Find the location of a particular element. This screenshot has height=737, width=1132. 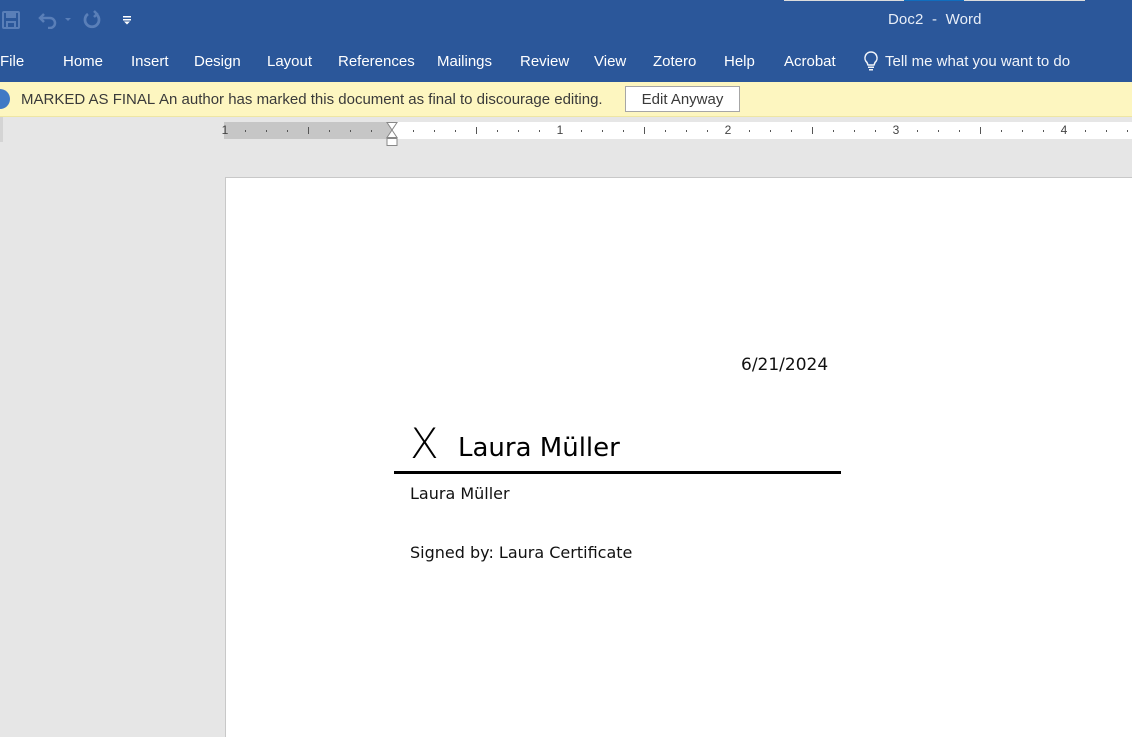

document-date: 6/21/2024 is located at coordinates (785, 365).